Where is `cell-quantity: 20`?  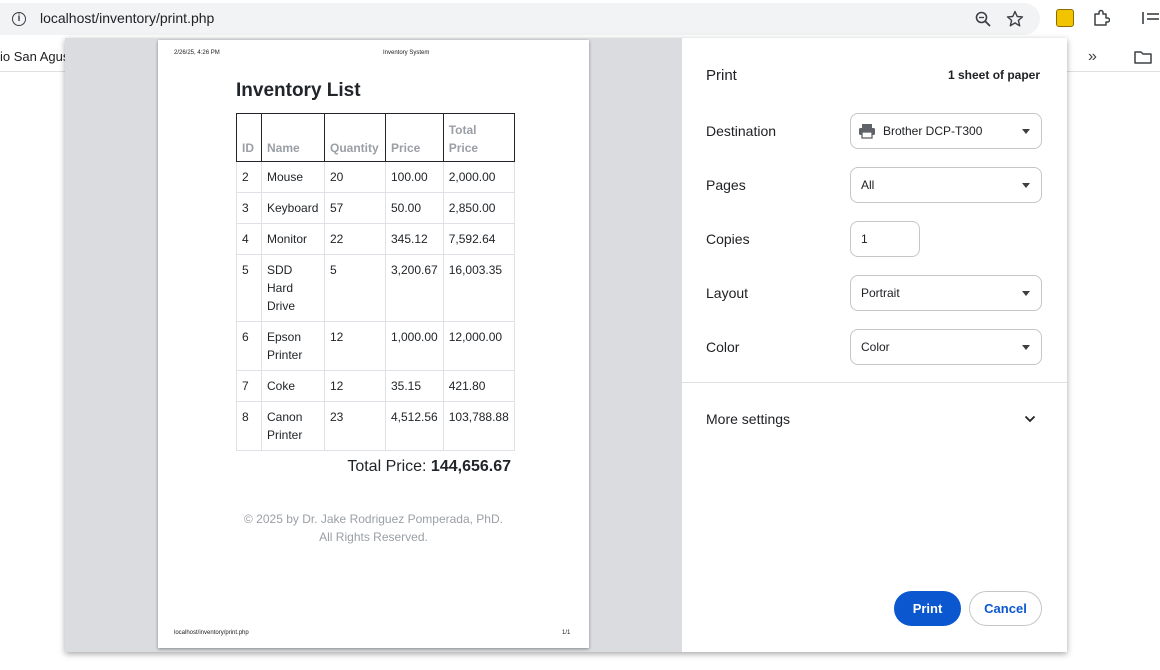 cell-quantity: 20 is located at coordinates (355, 177).